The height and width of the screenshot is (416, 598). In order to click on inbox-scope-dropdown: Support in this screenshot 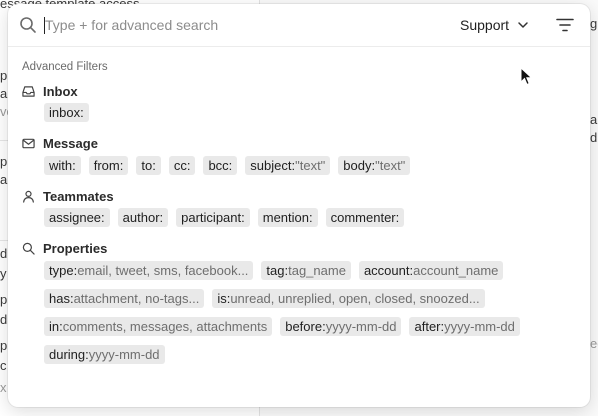, I will do `click(494, 25)`.